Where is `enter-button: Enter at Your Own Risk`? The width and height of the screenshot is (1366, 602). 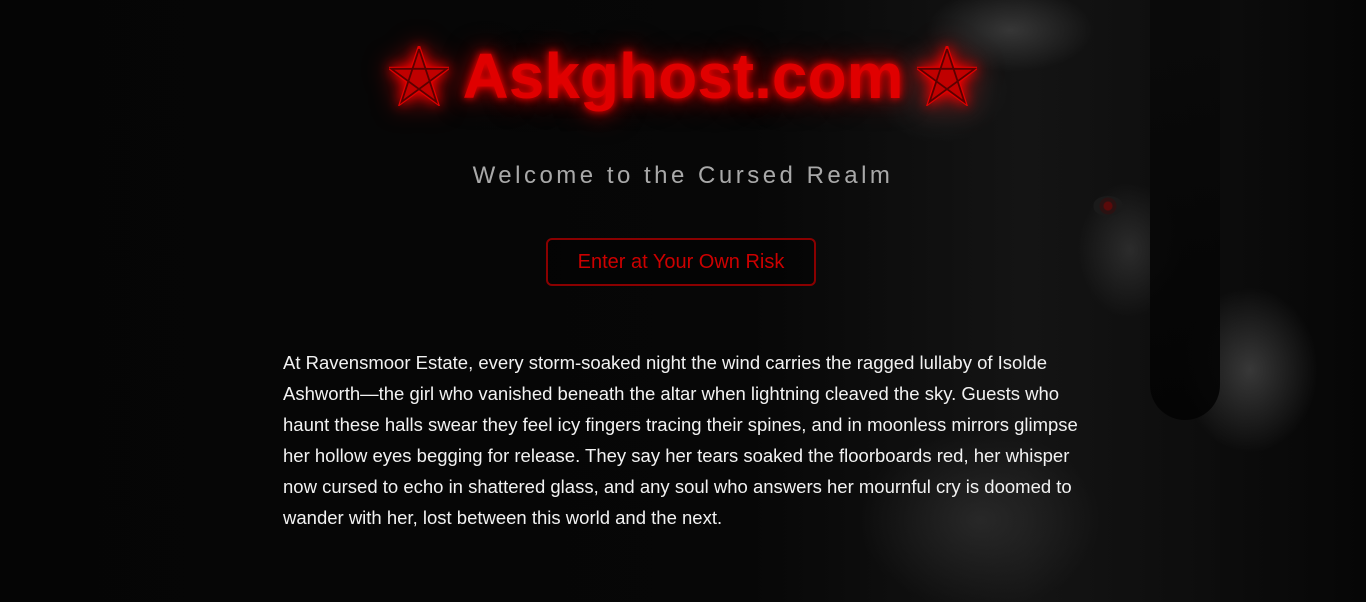 enter-button: Enter at Your Own Risk is located at coordinates (681, 262).